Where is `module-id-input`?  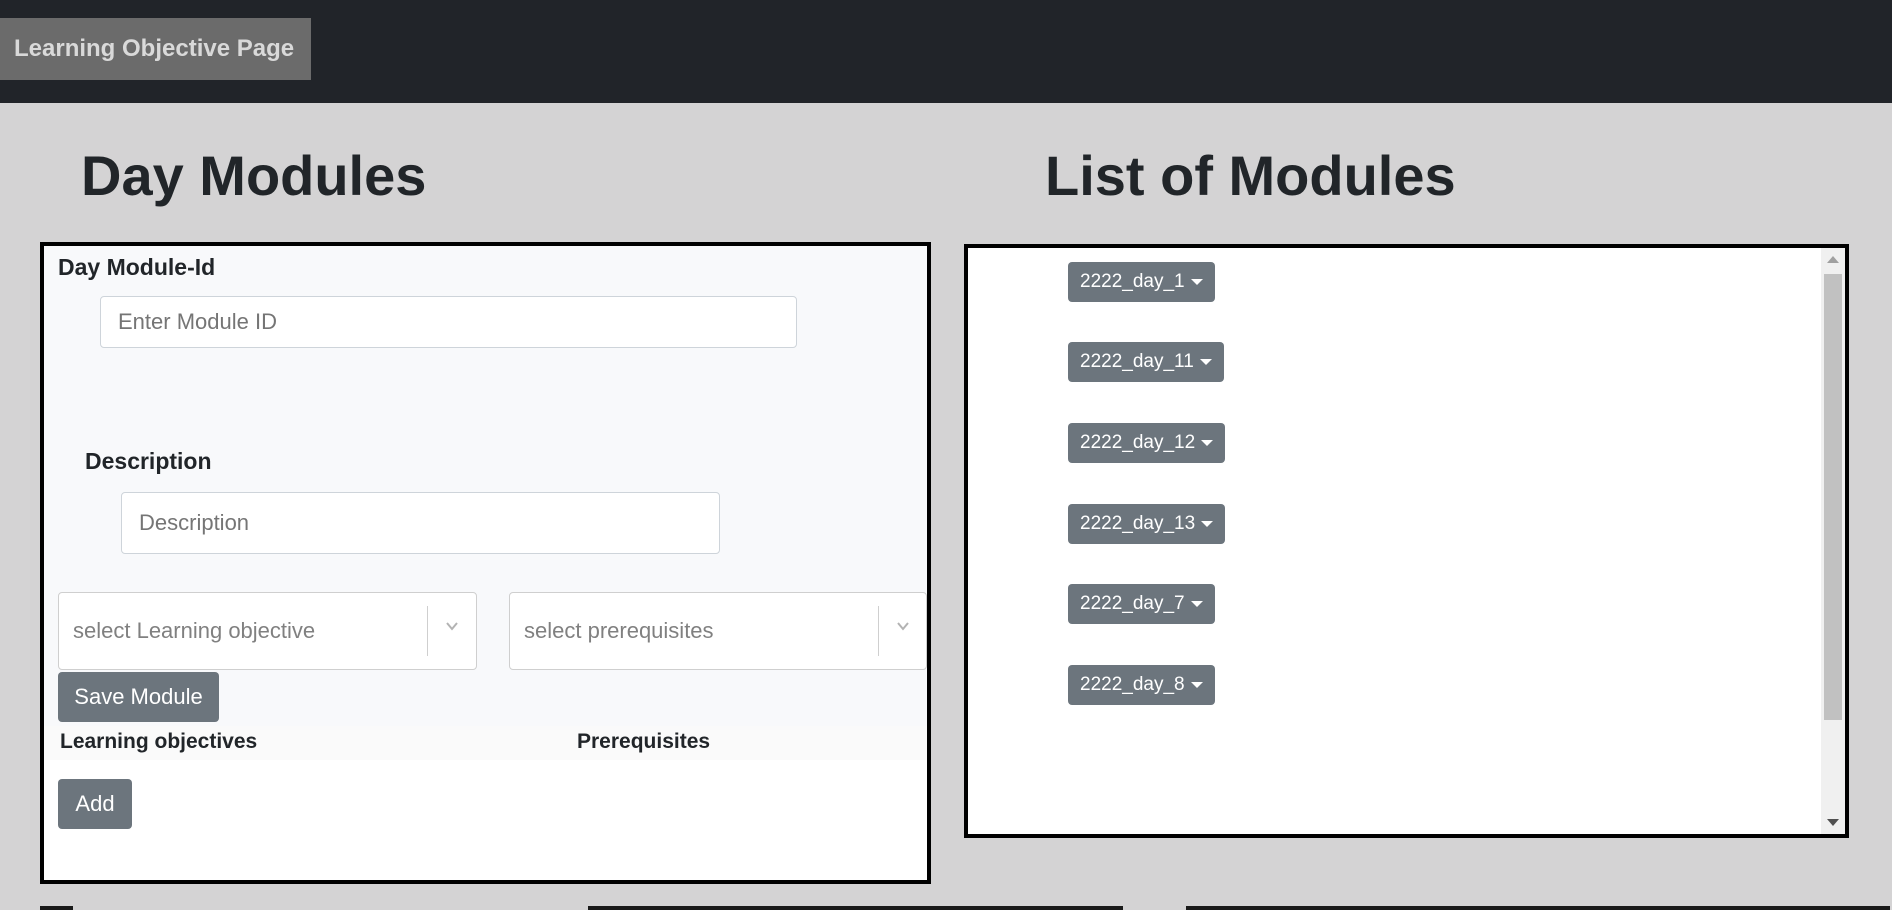 module-id-input is located at coordinates (448, 322).